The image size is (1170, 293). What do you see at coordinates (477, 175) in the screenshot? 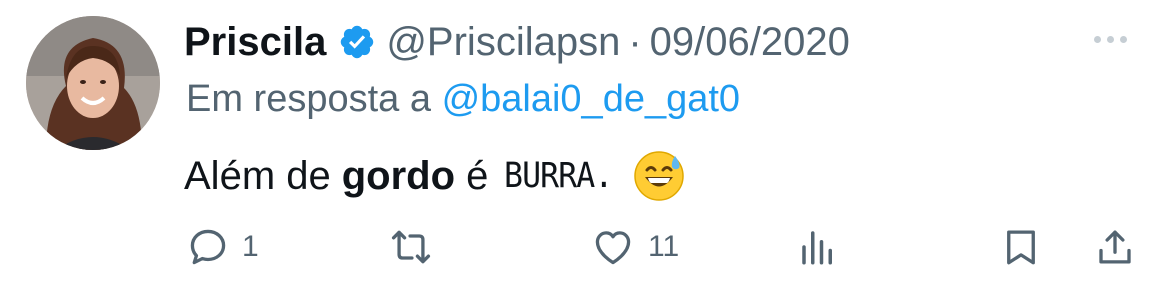
I see `tweet-text-part2: é` at bounding box center [477, 175].